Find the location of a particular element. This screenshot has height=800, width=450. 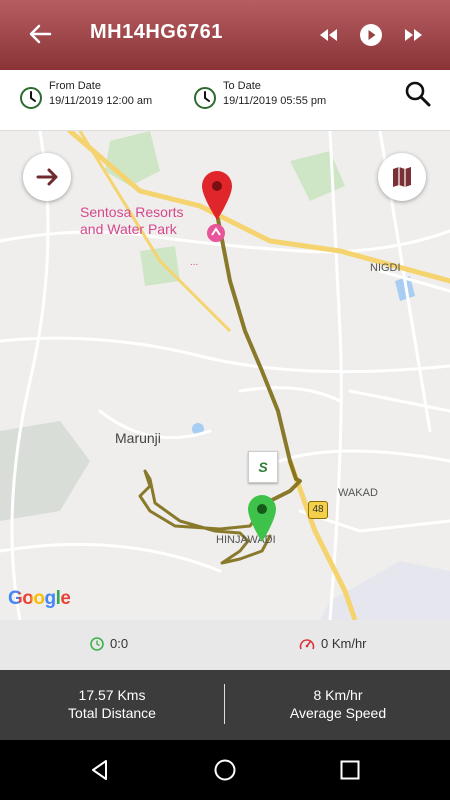

trip-stats-bar: 0:0 0 Km/hr is located at coordinates (225, 645).